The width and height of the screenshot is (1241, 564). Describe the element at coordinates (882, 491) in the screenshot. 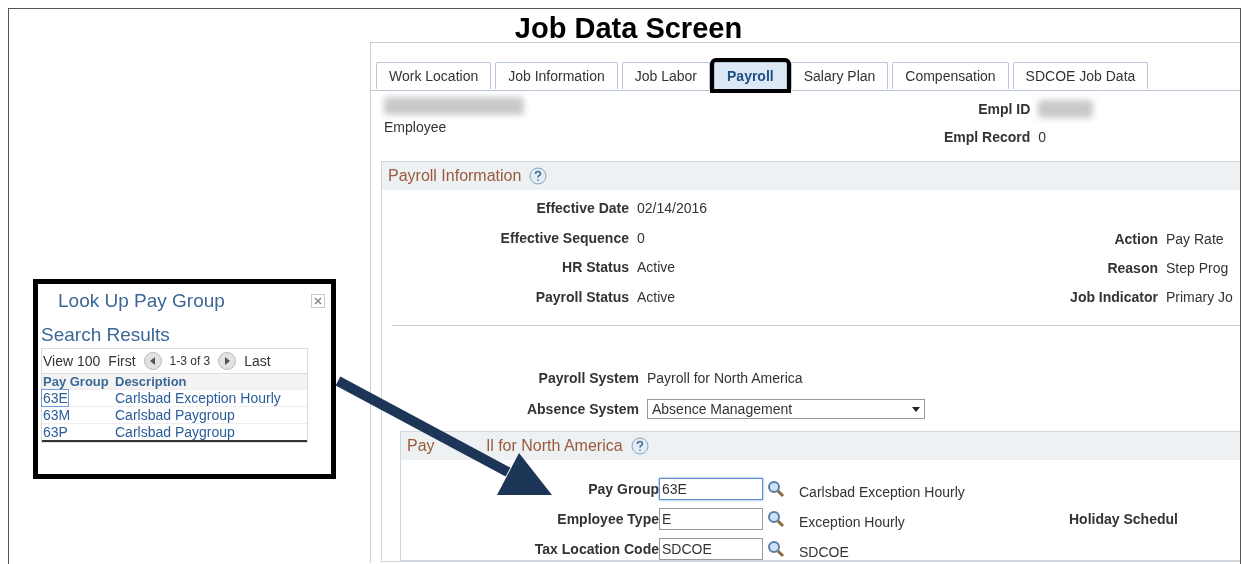

I see `field-description: Carlsbad Exception Hourly` at that location.